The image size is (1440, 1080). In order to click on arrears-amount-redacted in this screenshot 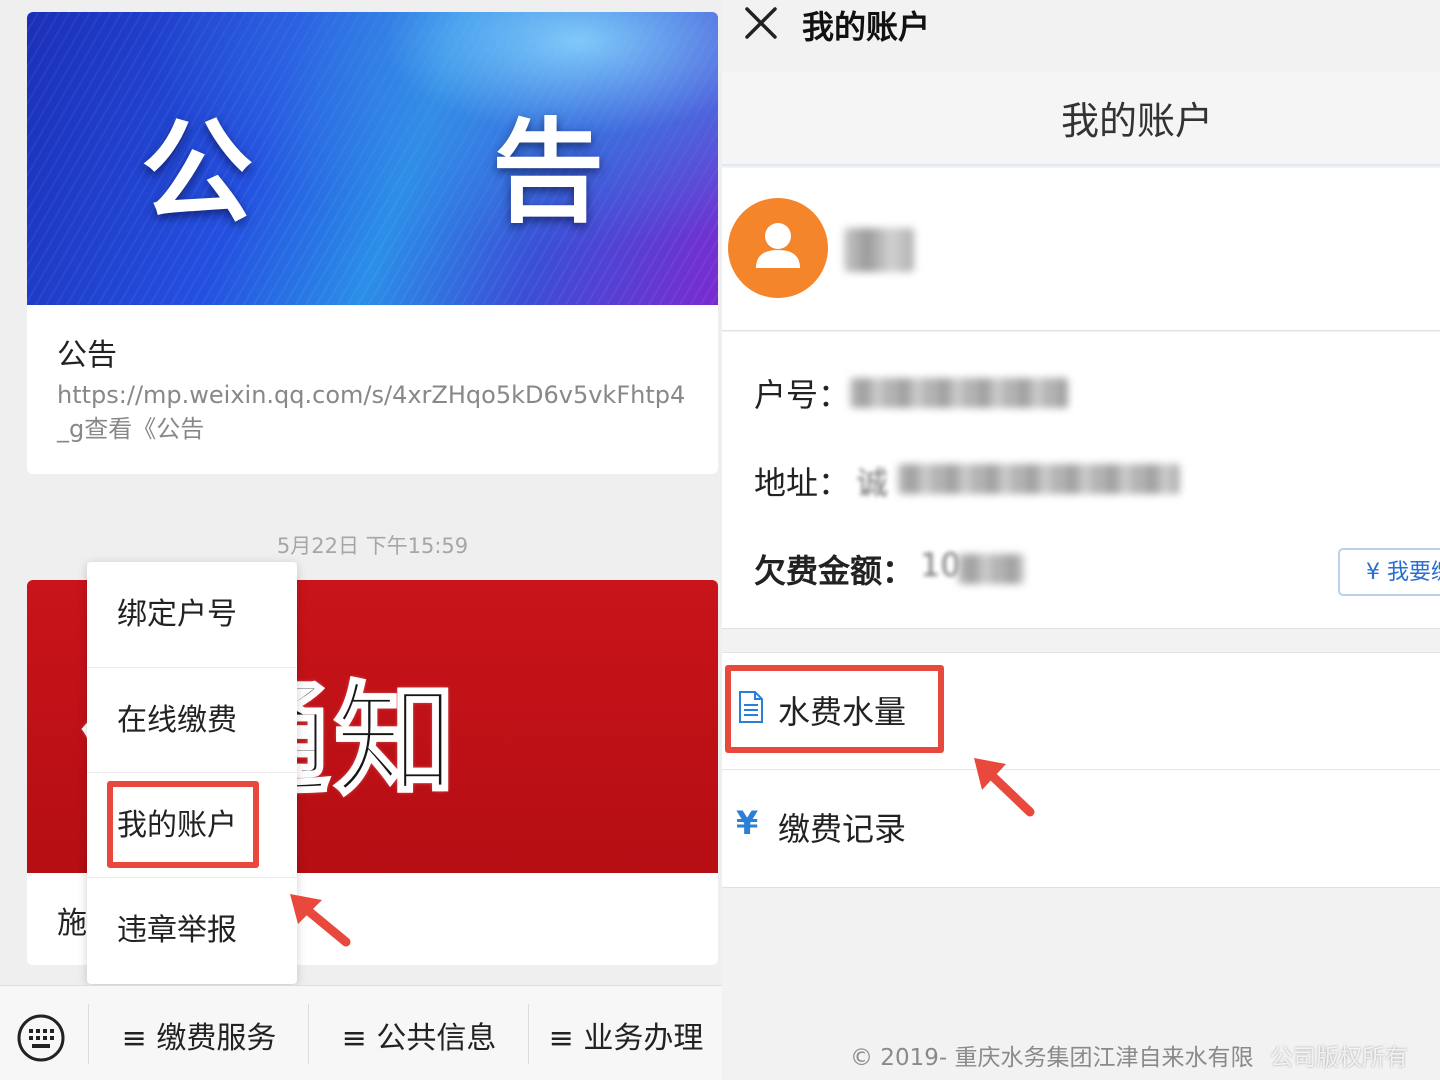, I will do `click(991, 569)`.